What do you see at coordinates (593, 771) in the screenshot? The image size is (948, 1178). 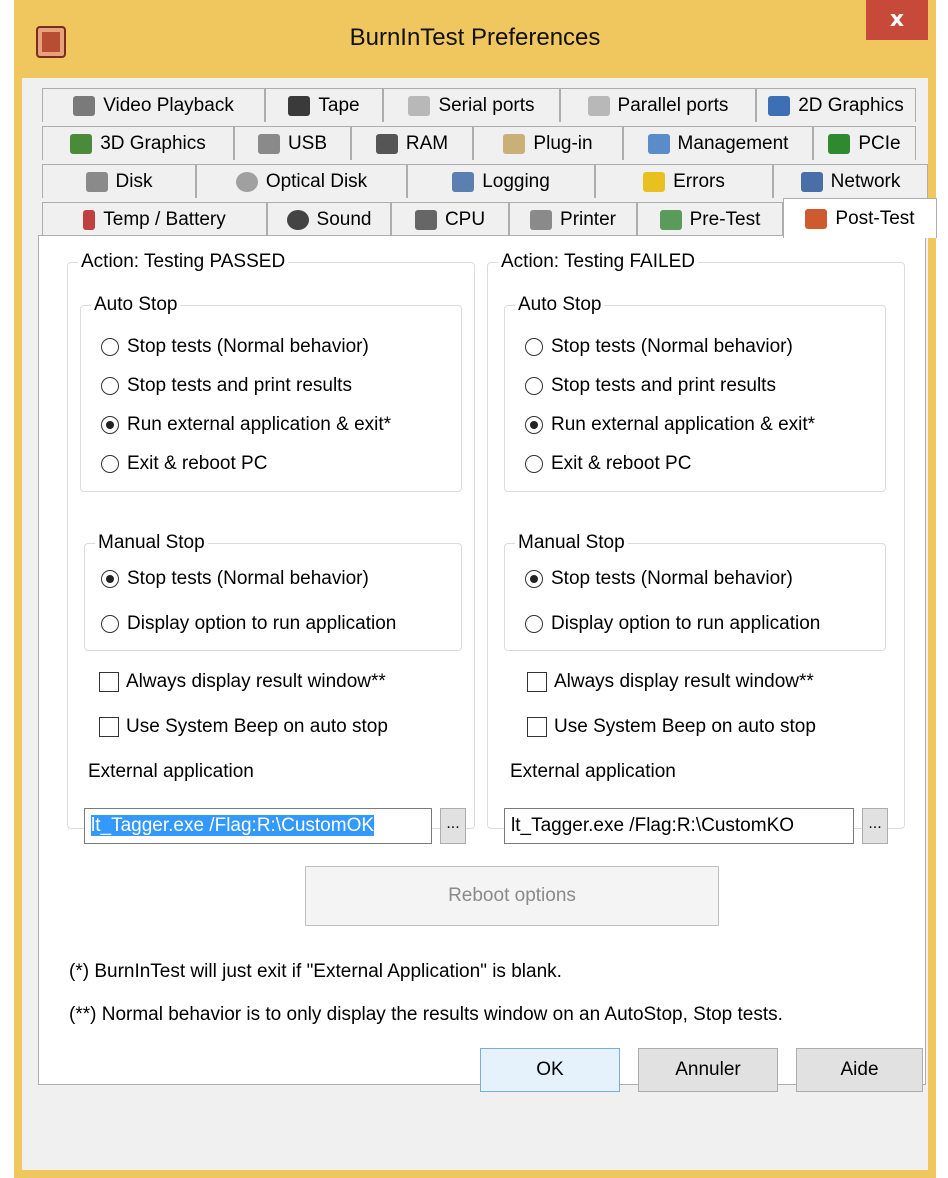 I see `failed-external-app-label: External application` at bounding box center [593, 771].